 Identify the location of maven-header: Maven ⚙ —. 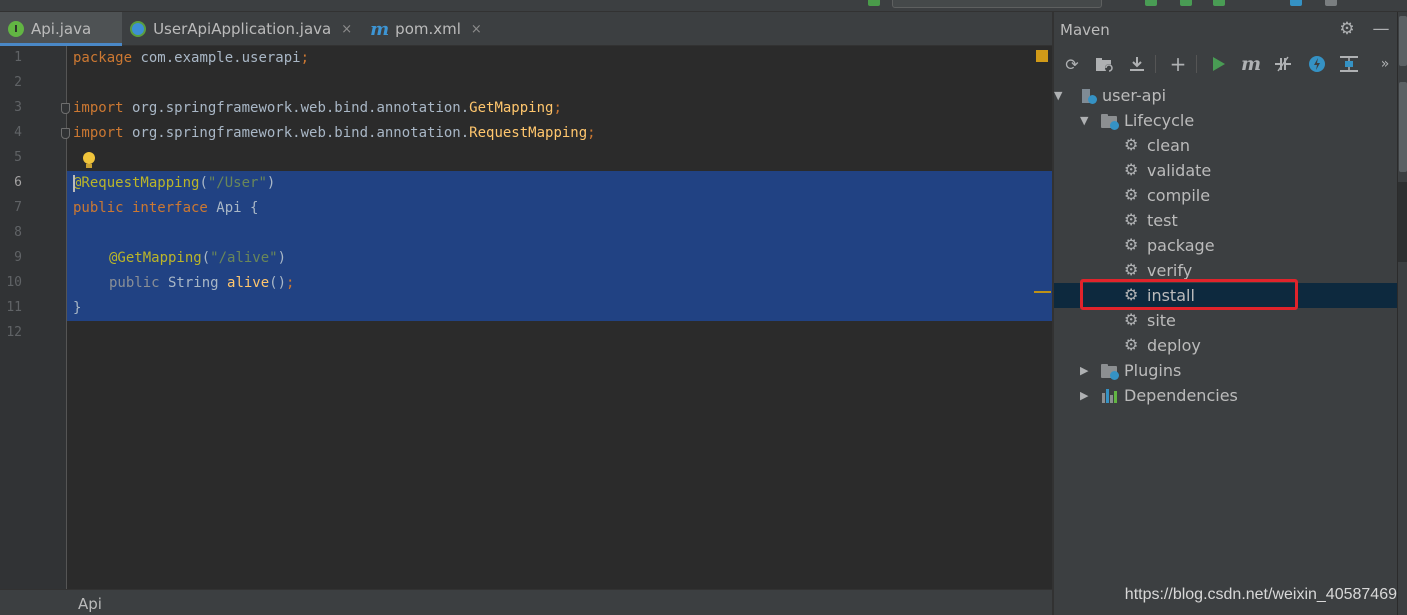
(1225, 29).